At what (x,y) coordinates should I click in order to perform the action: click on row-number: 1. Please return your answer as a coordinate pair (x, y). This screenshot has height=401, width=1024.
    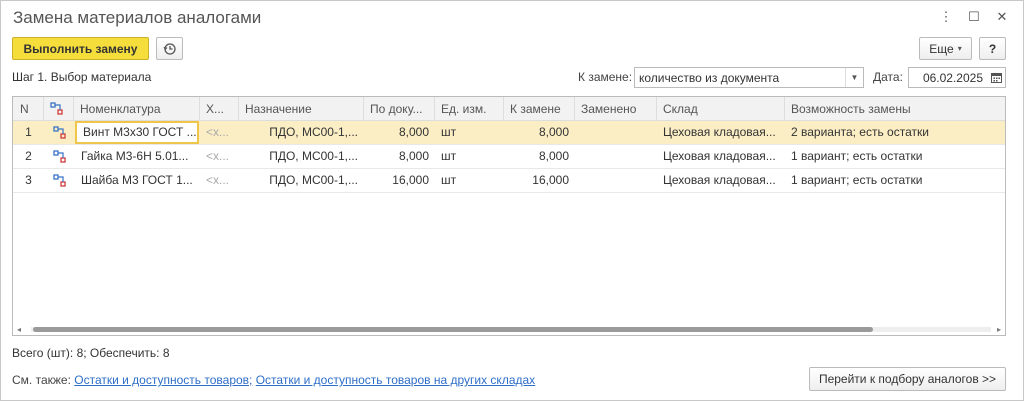
    Looking at the image, I should click on (28, 132).